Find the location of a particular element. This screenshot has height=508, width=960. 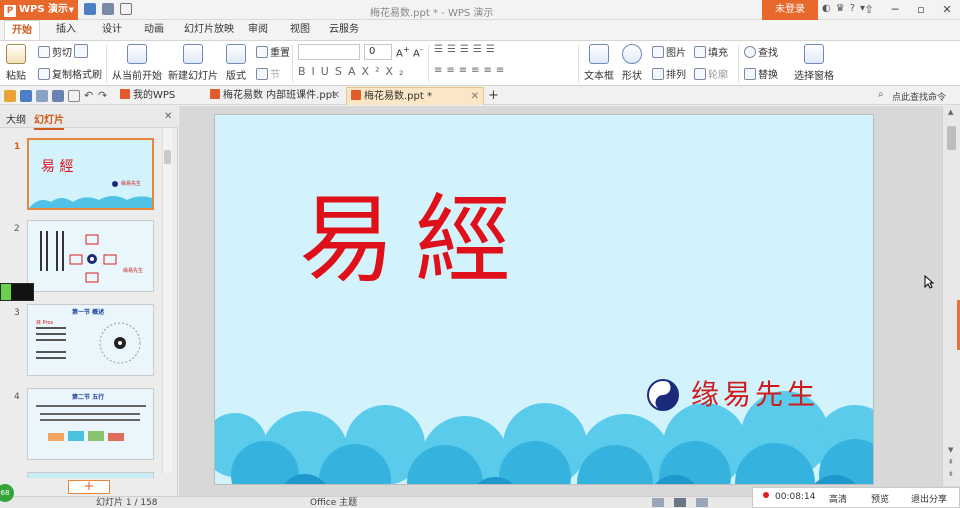

help-icon: ? is located at coordinates (852, 8).